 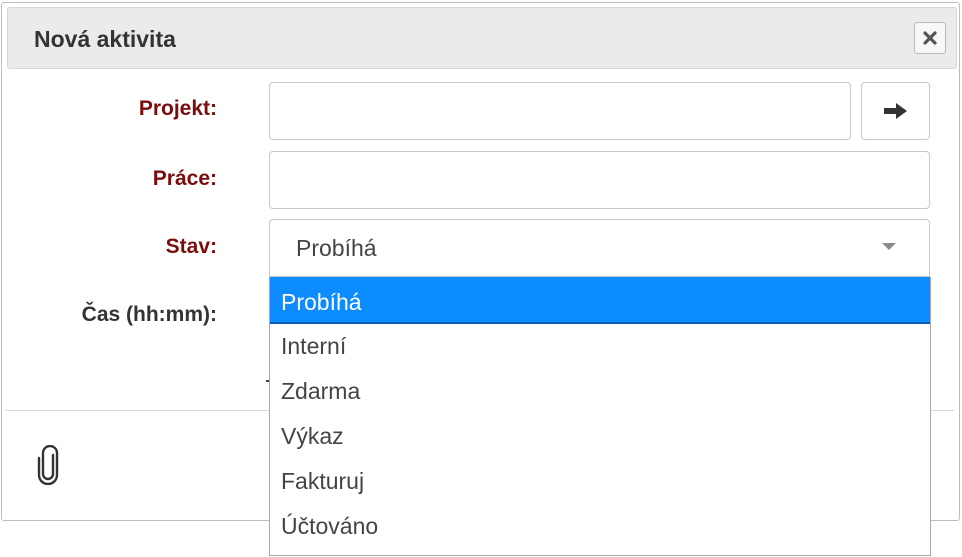 I want to click on stav-option-interni: Interní, so click(x=600, y=346).